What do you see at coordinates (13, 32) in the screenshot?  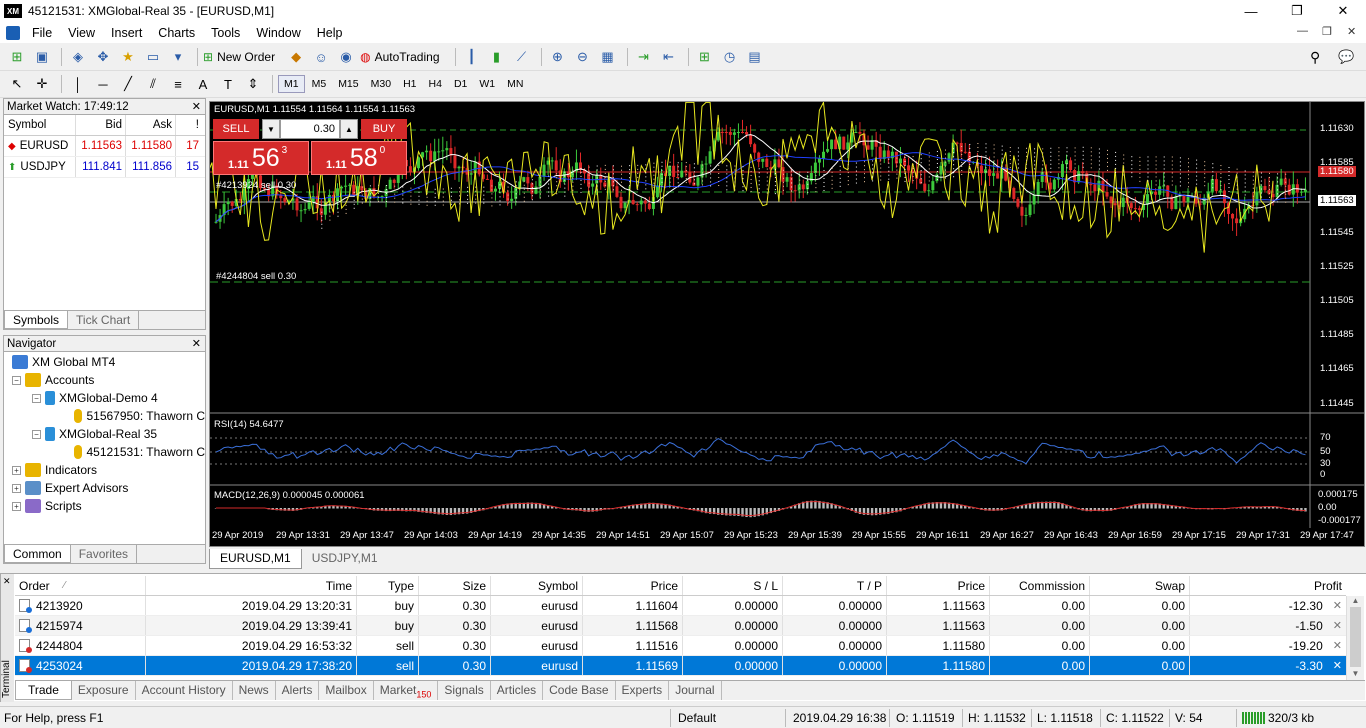 I see `mdi-chart-icon` at bounding box center [13, 32].